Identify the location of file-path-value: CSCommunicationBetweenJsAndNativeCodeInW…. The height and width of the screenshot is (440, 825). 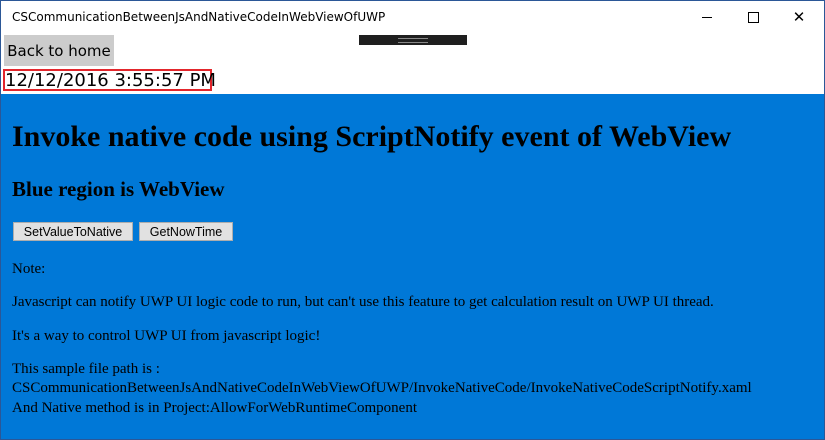
(382, 388).